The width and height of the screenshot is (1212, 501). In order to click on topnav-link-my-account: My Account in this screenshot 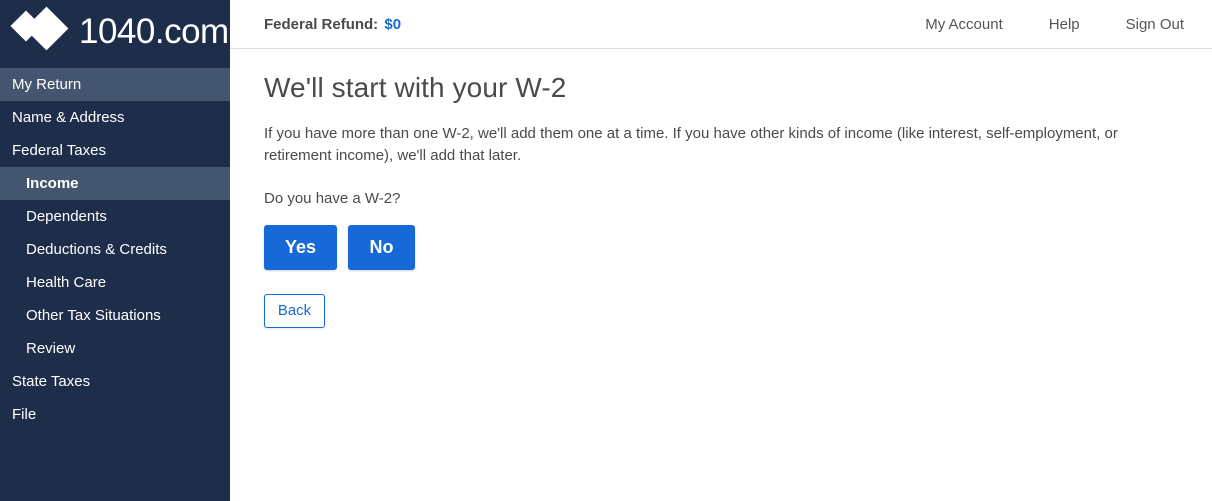, I will do `click(964, 24)`.